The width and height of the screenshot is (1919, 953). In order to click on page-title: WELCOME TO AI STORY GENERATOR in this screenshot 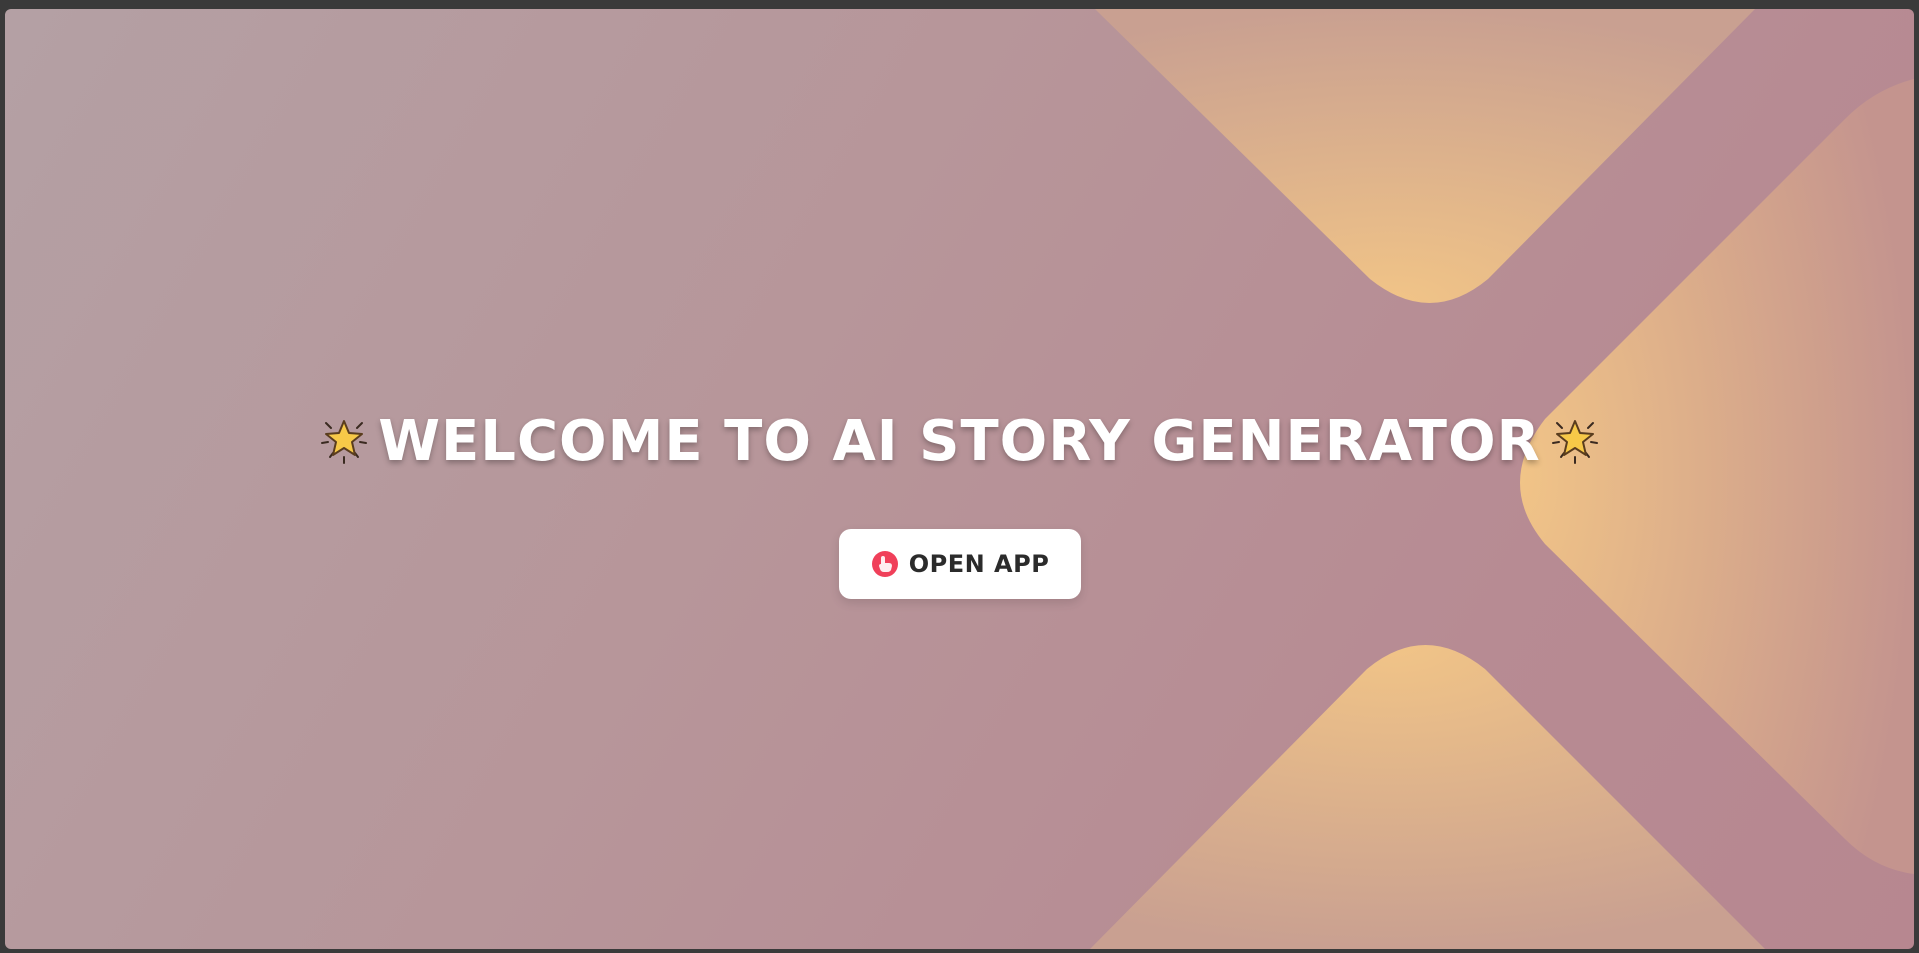, I will do `click(959, 441)`.